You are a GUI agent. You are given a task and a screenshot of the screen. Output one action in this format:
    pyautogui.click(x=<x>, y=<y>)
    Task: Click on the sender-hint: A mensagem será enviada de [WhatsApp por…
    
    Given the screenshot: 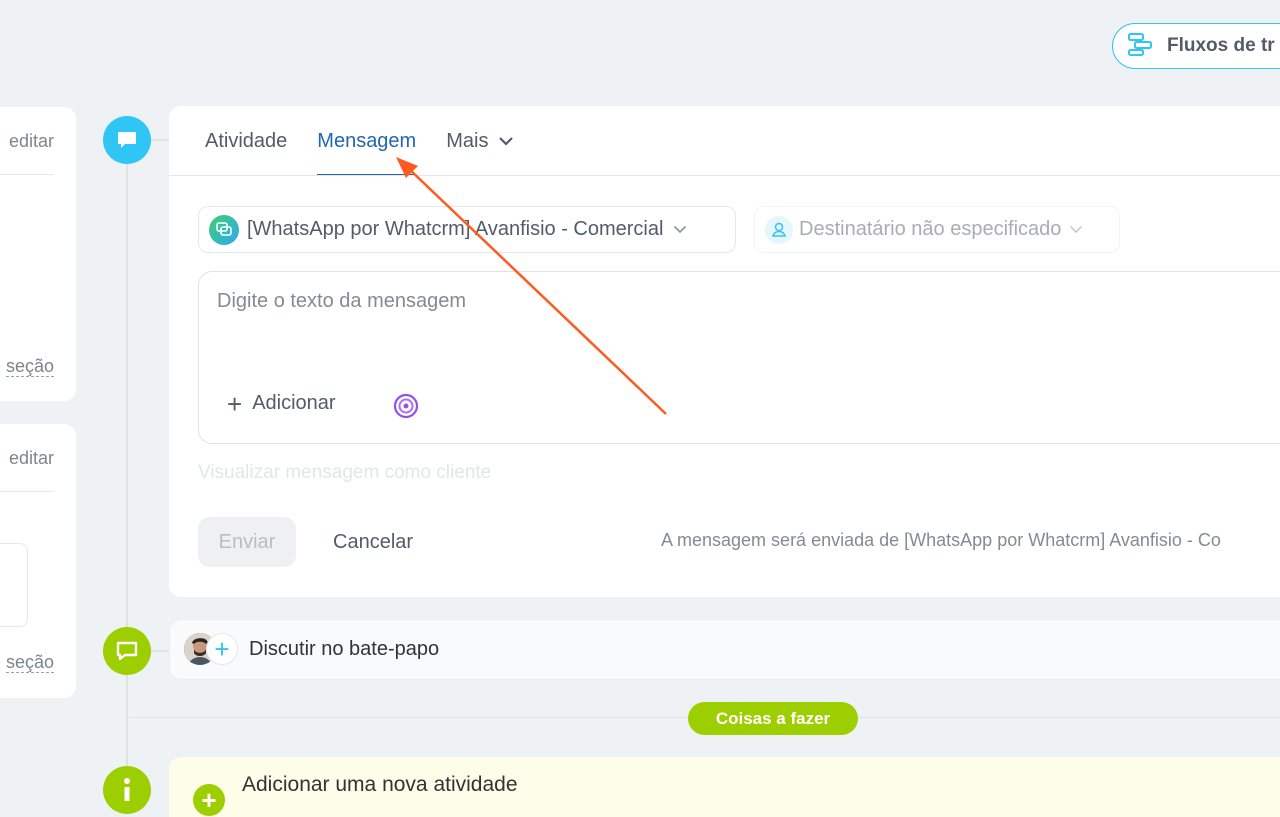 What is the action you would take?
    pyautogui.click(x=941, y=540)
    